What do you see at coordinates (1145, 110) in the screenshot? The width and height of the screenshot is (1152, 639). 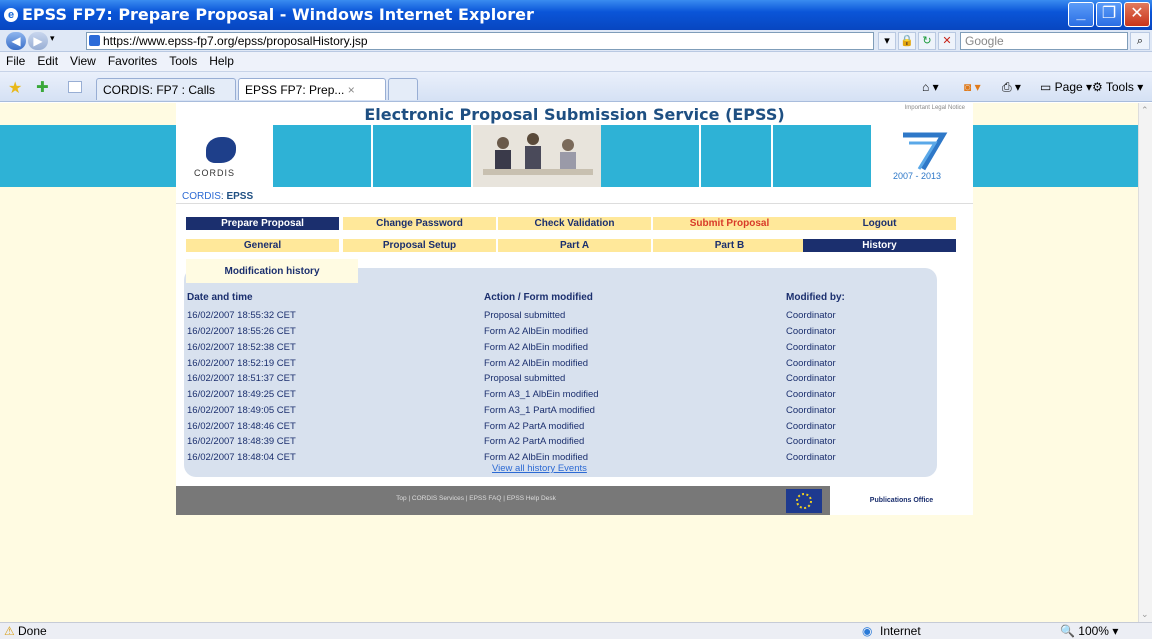 I see `scroll-up-icon: ⌃` at bounding box center [1145, 110].